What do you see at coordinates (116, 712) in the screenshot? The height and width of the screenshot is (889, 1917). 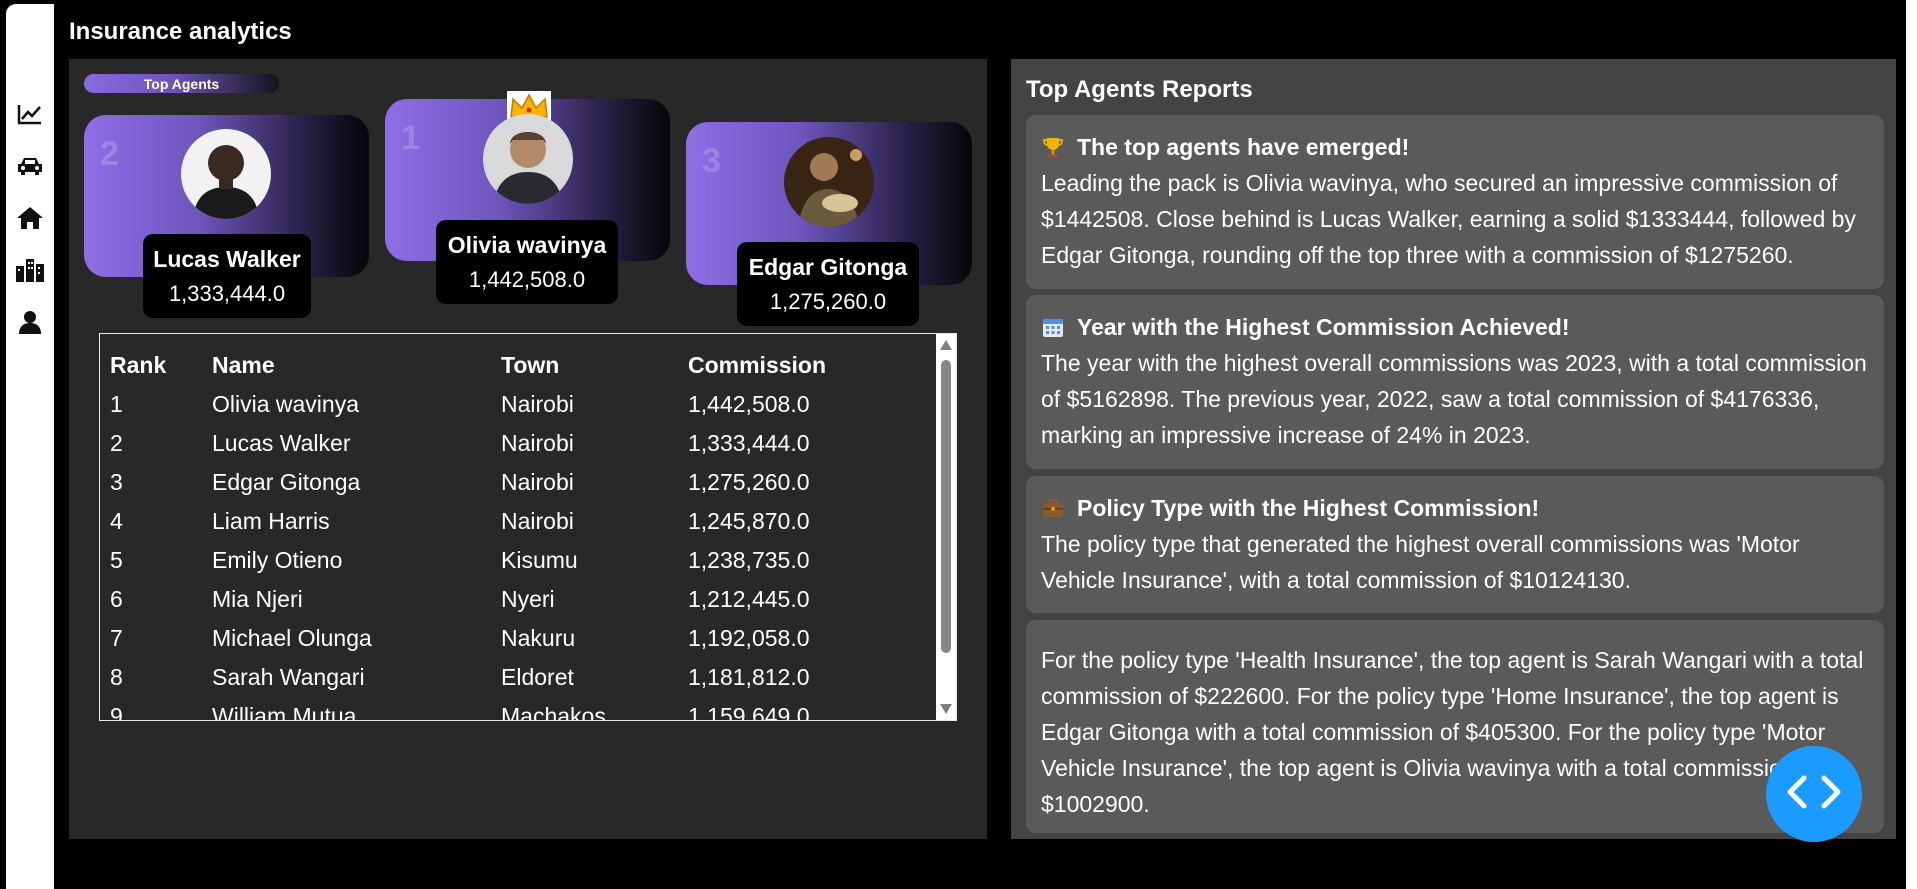 I see `cell-rank: 9` at bounding box center [116, 712].